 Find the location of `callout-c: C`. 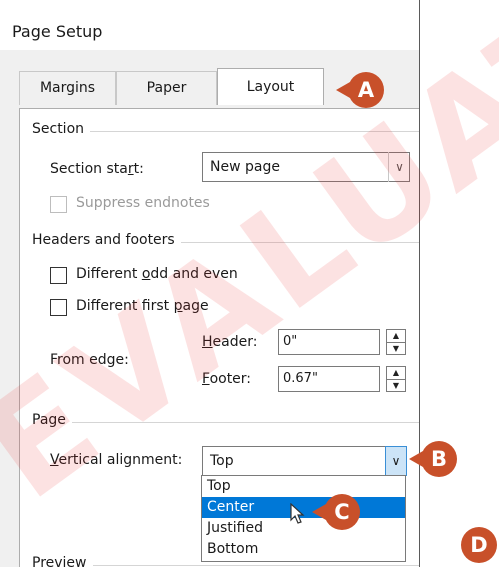

callout-c: C is located at coordinates (336, 512).